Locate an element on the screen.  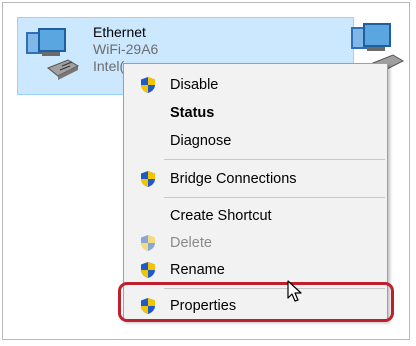
menu-item-bridge-connections: Bridge Connections is located at coordinates (255, 179).